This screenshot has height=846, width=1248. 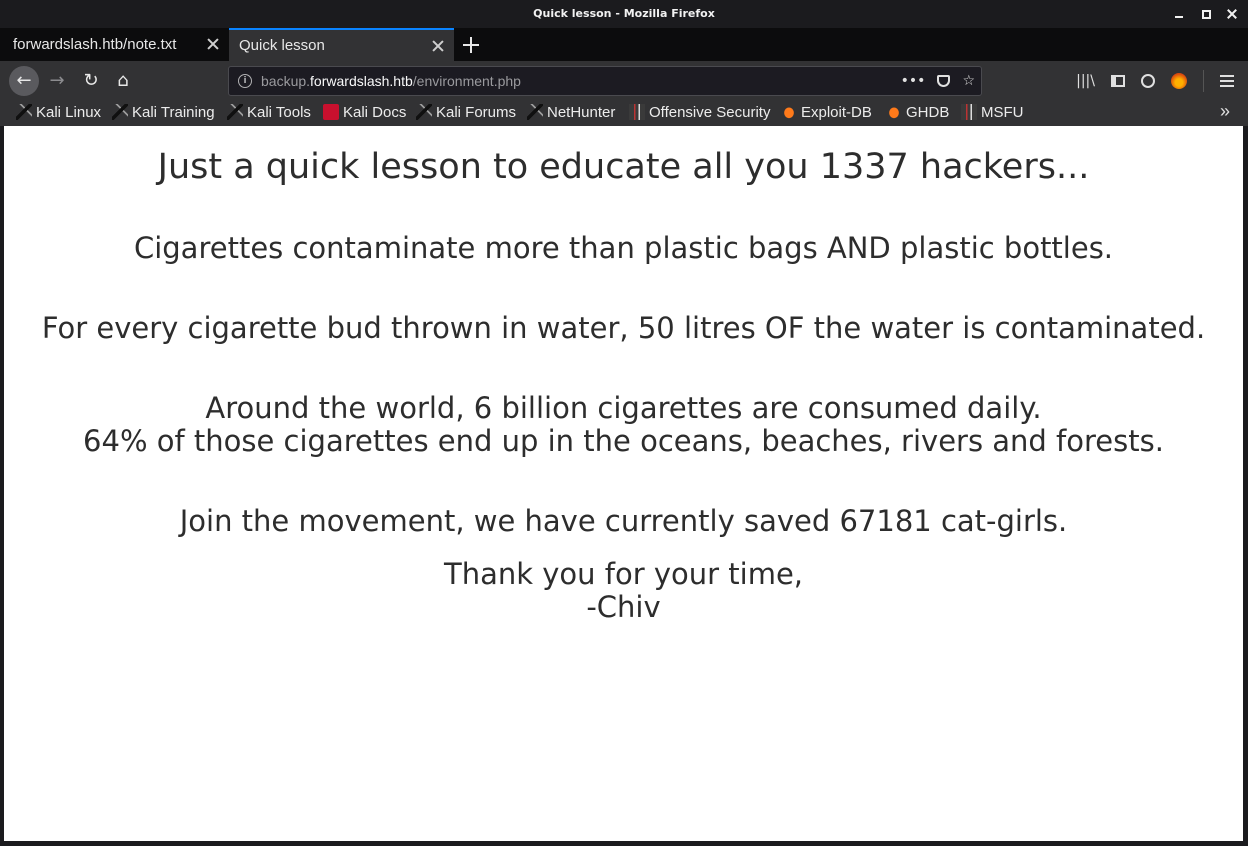 I want to click on maximize-button, so click(x=1206, y=14).